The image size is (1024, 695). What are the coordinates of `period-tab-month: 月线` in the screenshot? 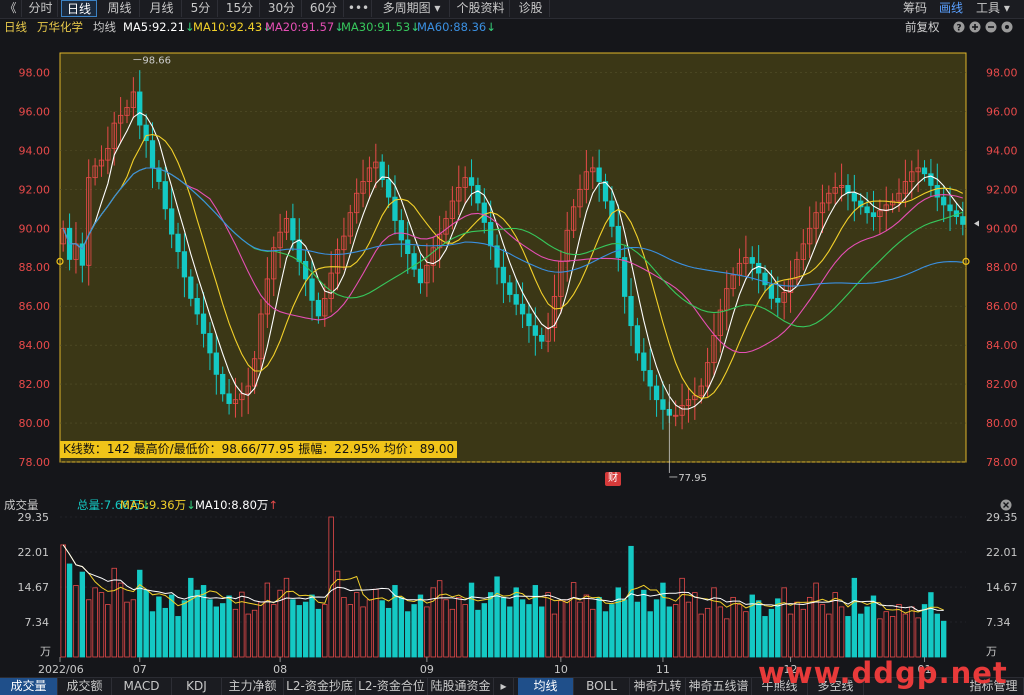 It's located at (162, 8).